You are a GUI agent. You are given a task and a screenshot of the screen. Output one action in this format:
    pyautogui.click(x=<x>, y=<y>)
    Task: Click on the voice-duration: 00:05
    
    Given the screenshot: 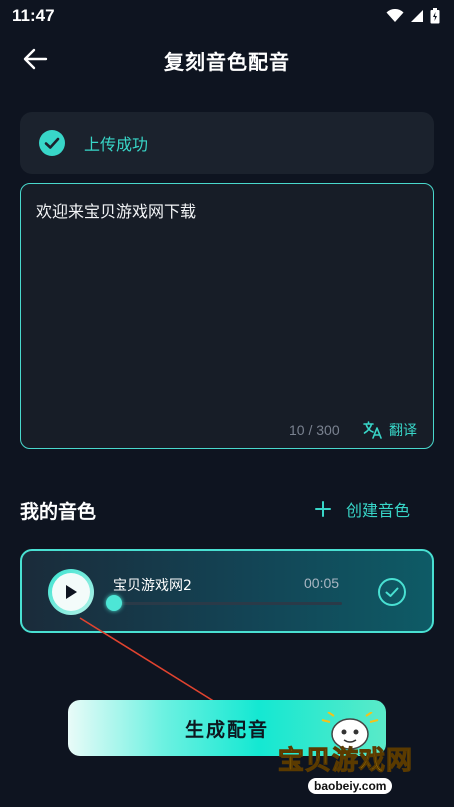 What is the action you would take?
    pyautogui.click(x=322, y=583)
    